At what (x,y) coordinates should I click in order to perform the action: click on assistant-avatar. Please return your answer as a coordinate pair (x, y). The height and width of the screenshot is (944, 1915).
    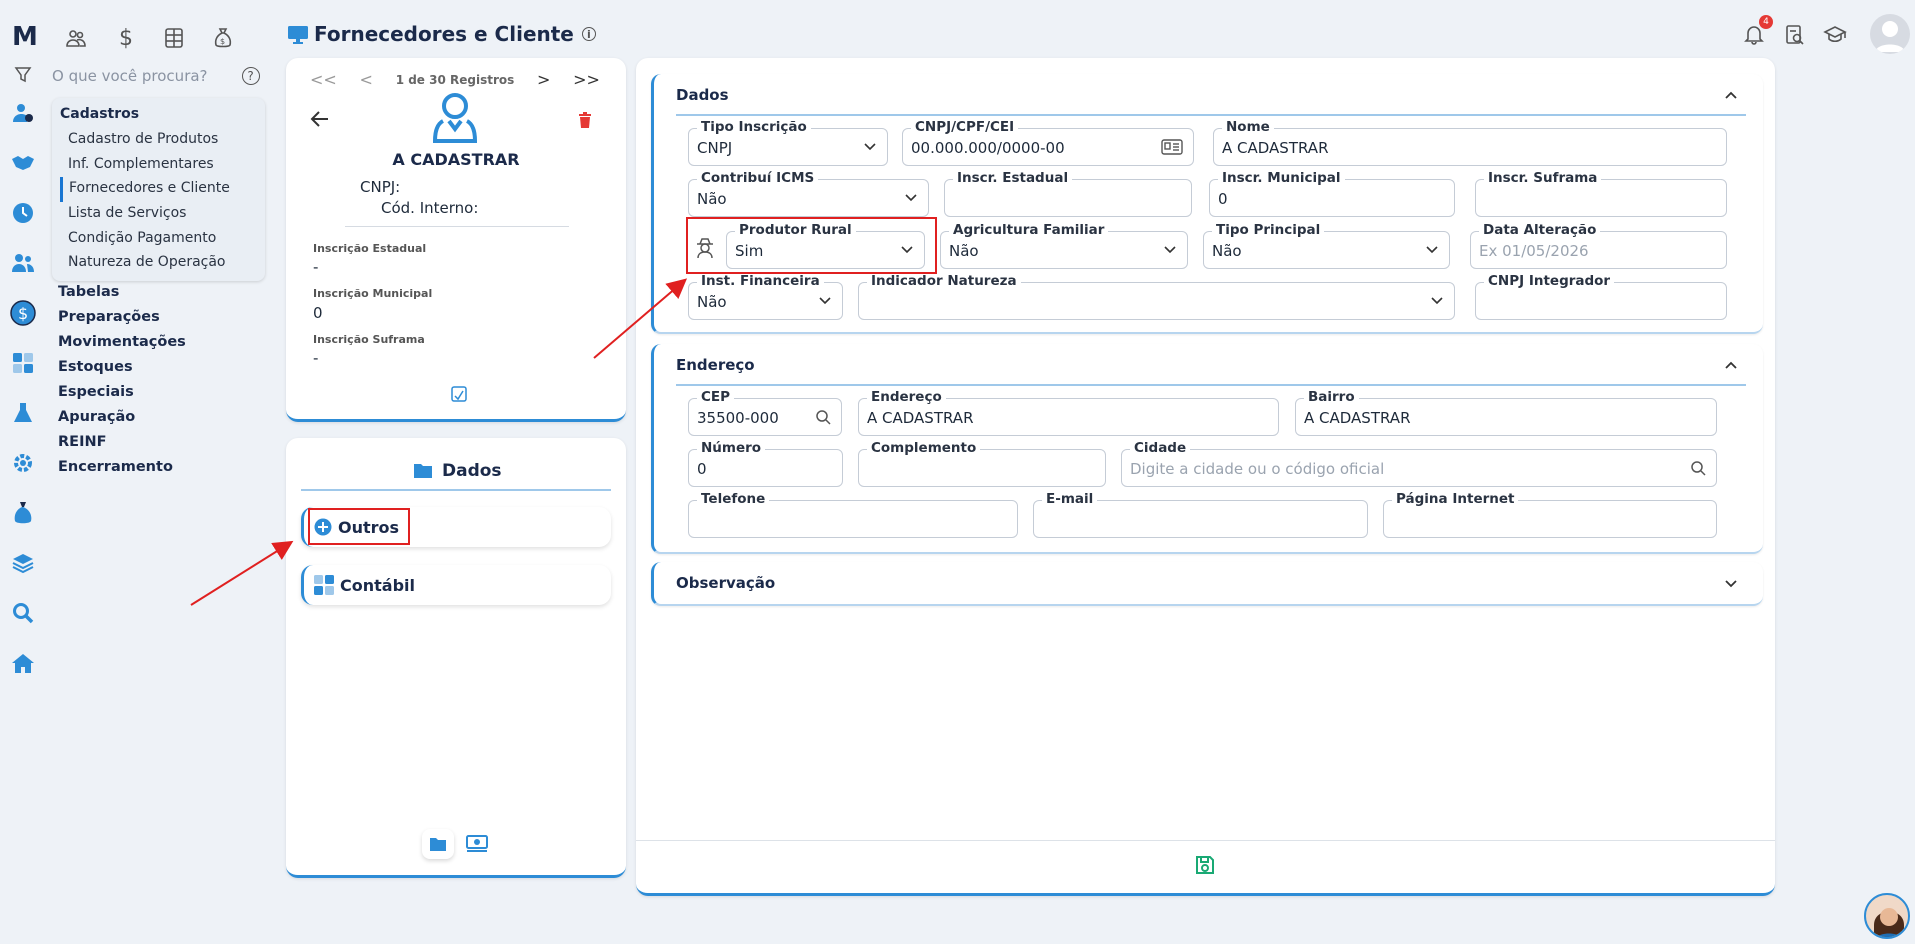
    Looking at the image, I should click on (1887, 916).